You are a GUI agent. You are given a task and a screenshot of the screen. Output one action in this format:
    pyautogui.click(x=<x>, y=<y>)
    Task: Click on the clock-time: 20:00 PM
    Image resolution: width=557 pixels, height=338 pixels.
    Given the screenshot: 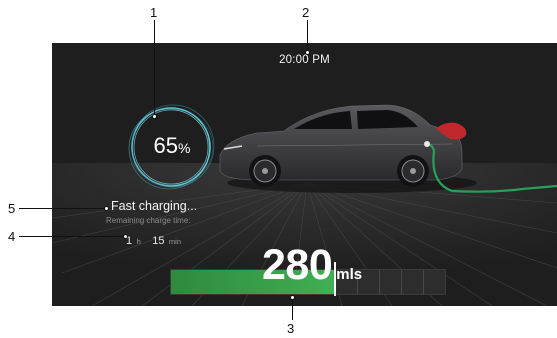 What is the action you would take?
    pyautogui.click(x=304, y=60)
    